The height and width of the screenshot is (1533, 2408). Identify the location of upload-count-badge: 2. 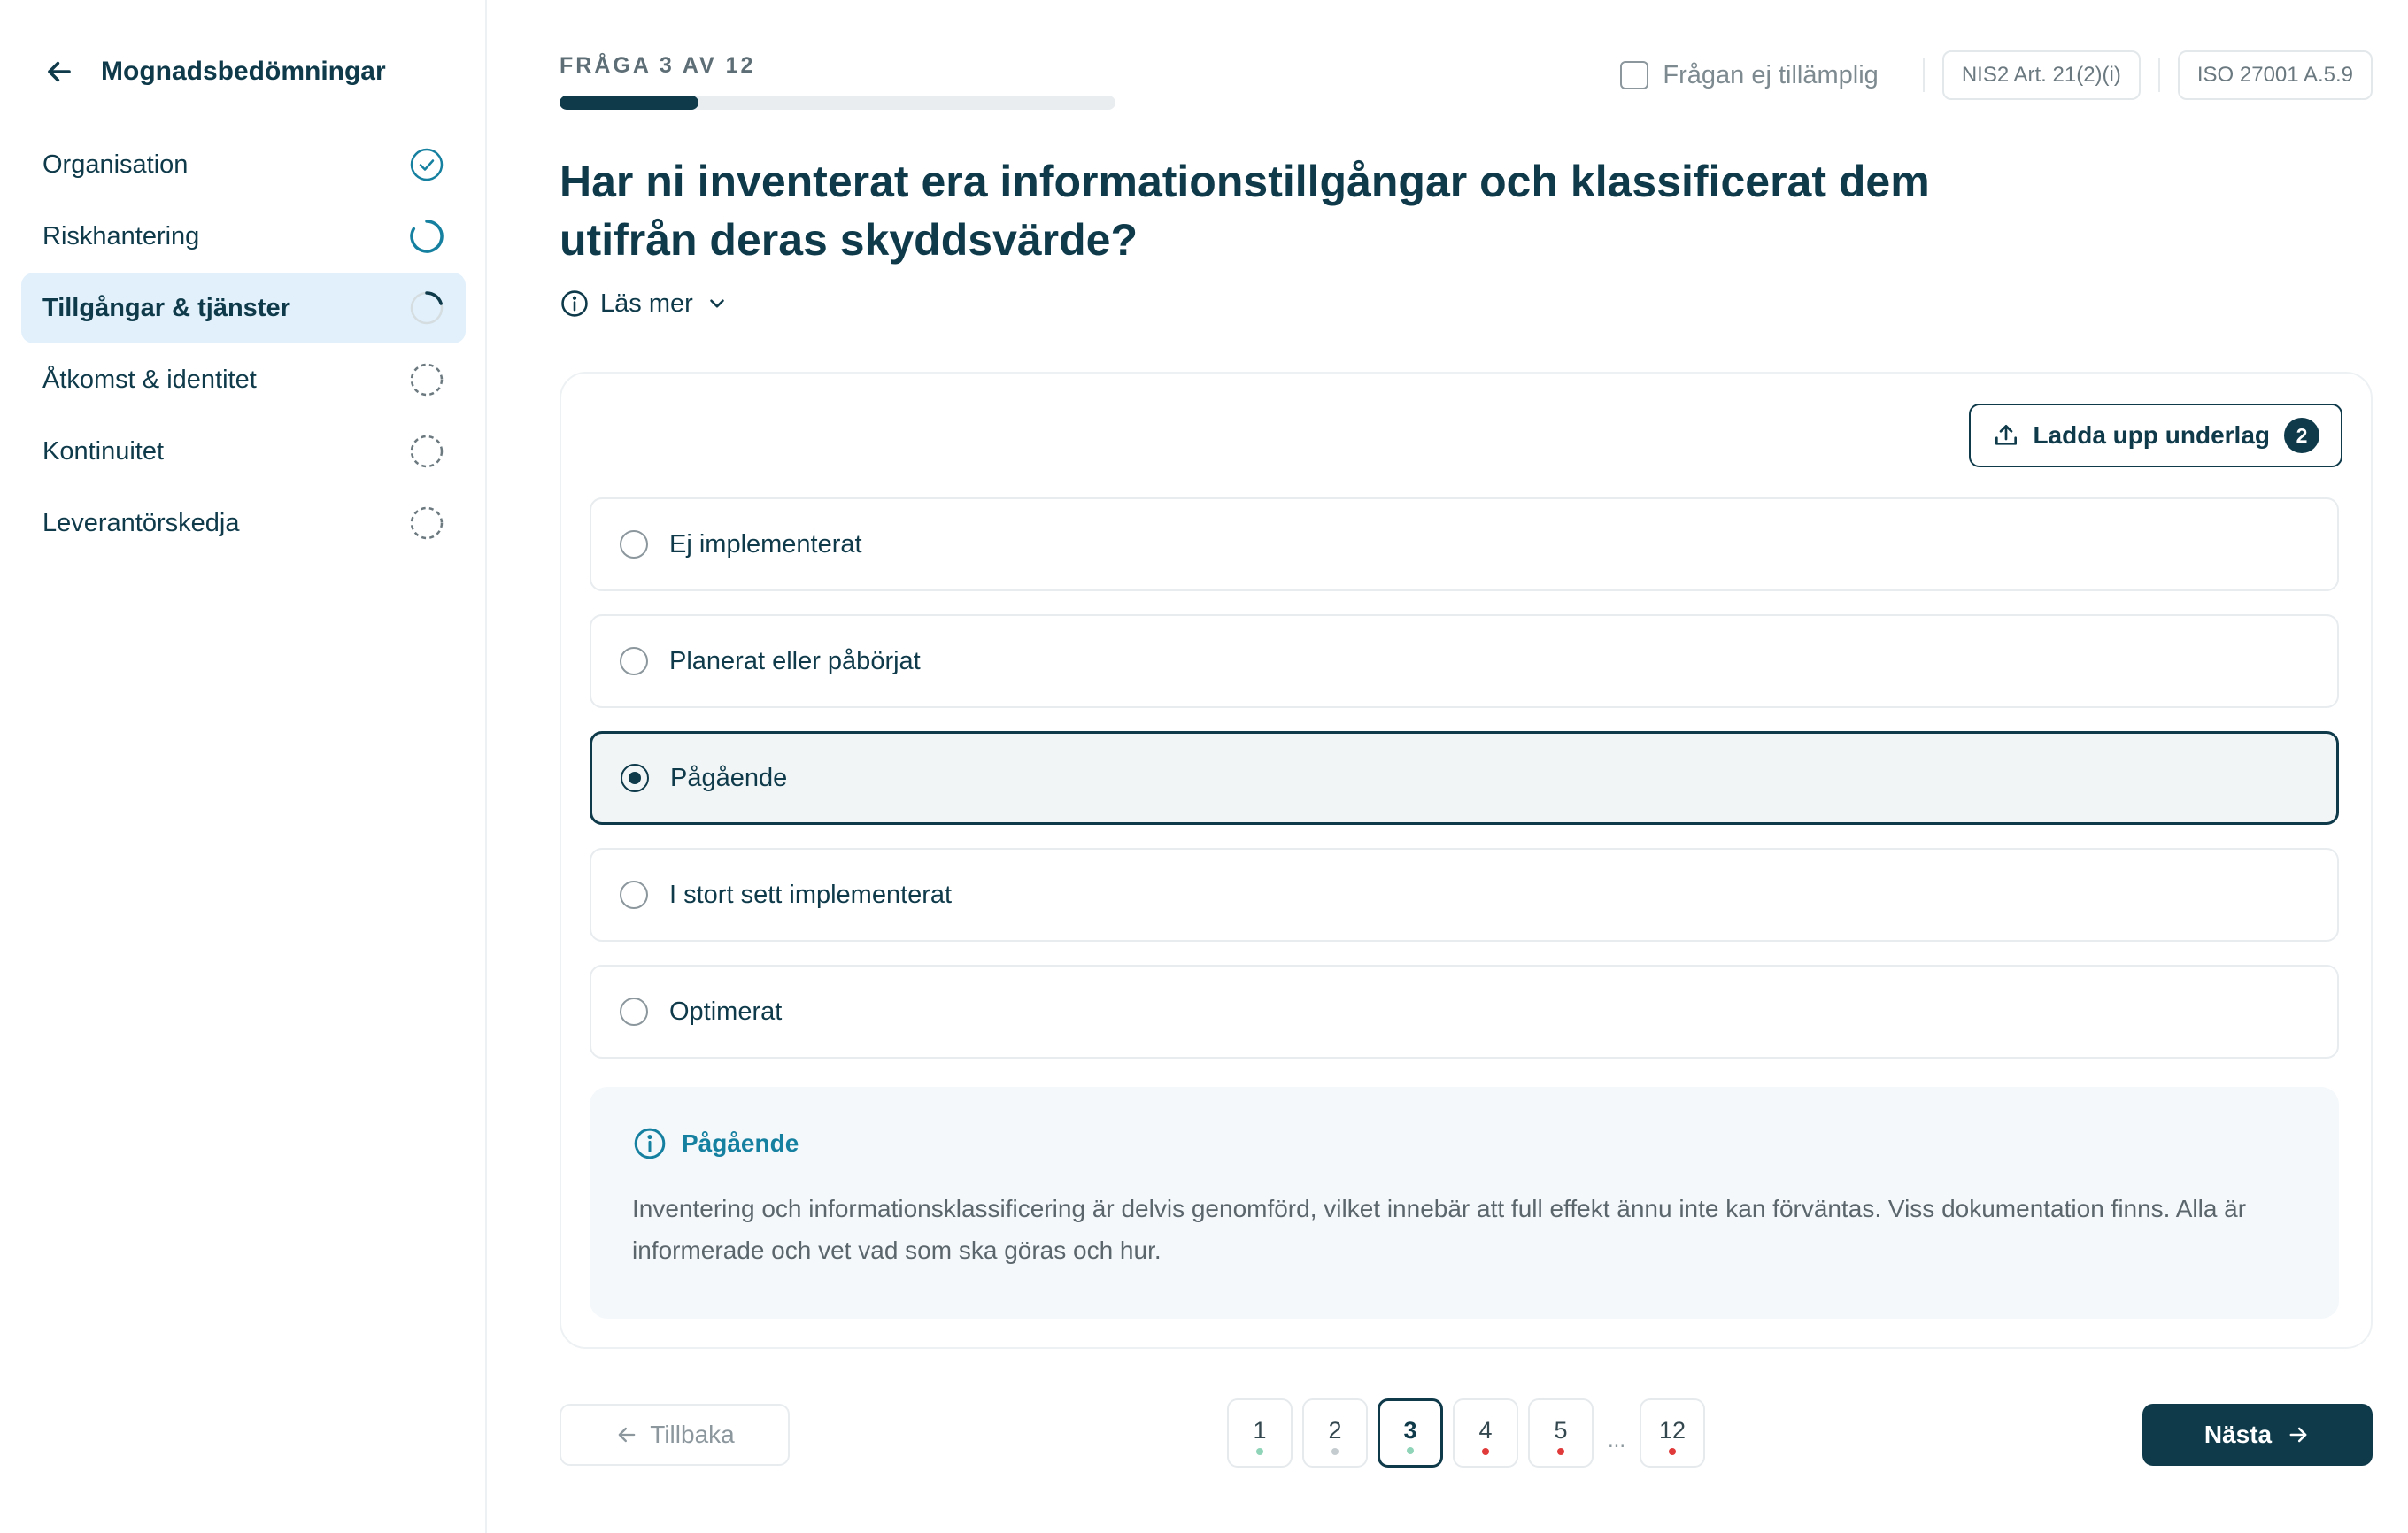
(2301, 435).